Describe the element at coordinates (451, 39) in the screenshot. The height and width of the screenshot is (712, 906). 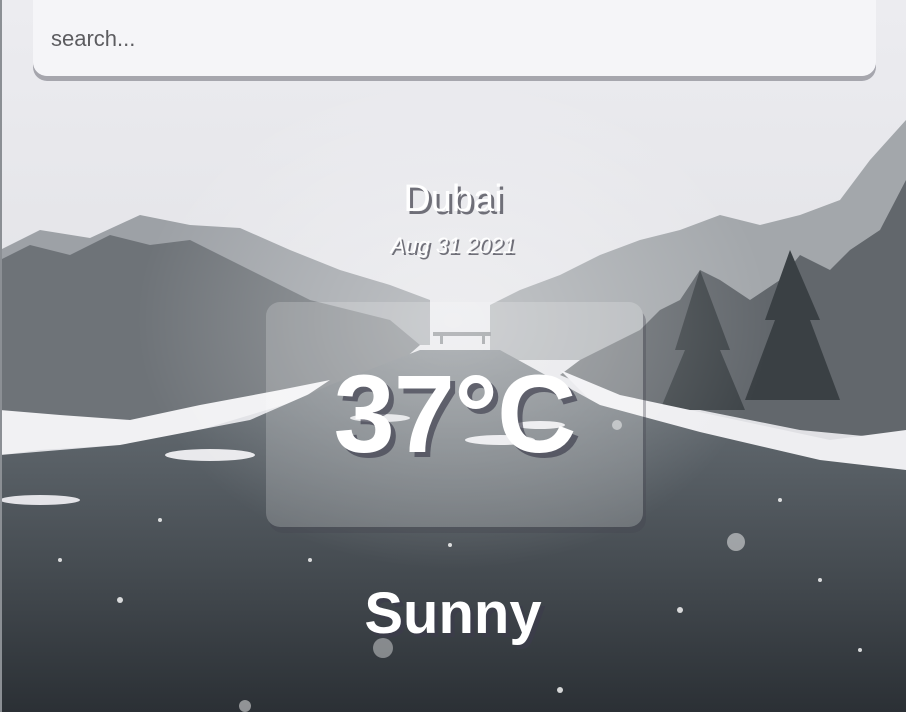
I see `search-input` at that location.